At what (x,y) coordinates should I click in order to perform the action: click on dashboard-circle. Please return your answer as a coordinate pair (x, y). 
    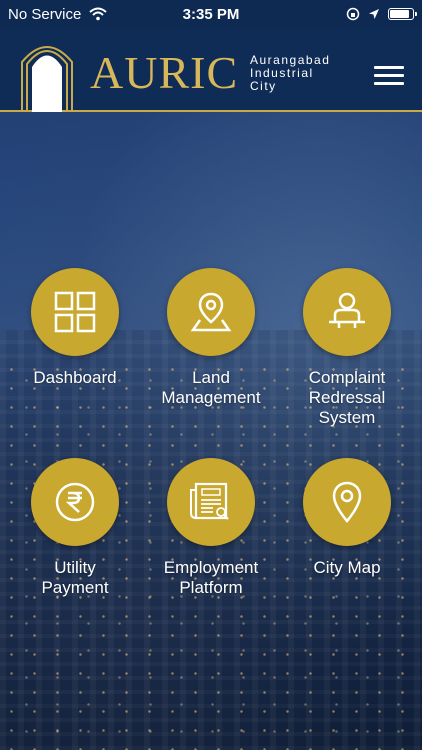
    Looking at the image, I should click on (75, 312).